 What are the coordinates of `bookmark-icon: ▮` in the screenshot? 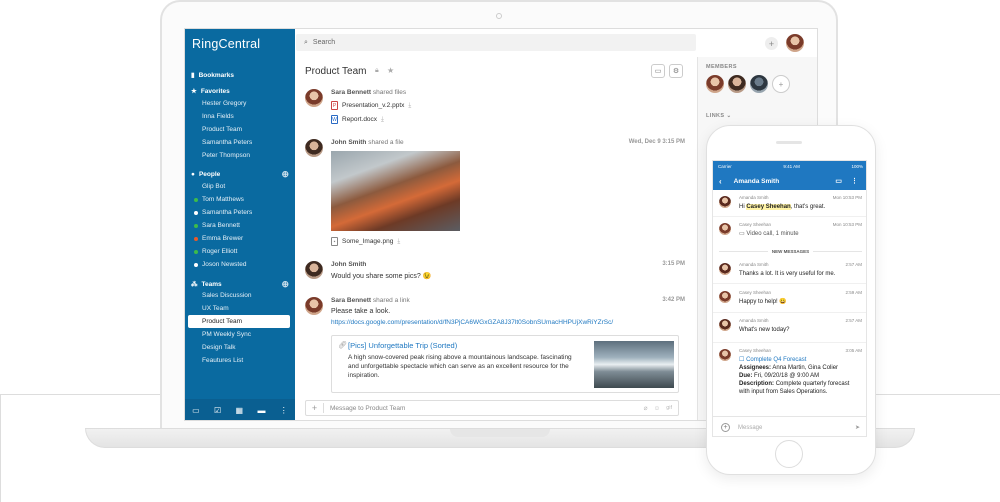 It's located at (193, 75).